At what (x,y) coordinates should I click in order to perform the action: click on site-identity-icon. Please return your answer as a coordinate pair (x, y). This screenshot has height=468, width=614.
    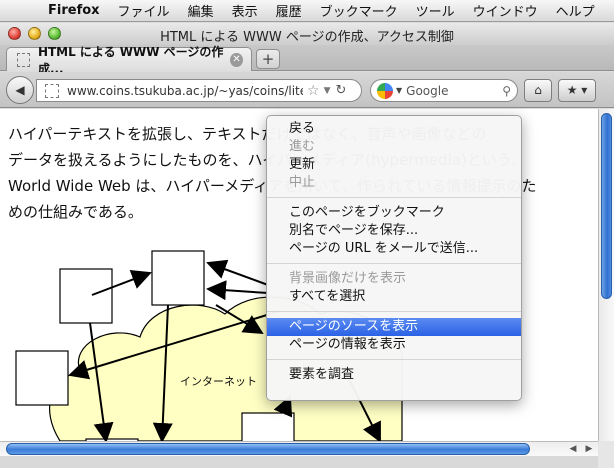
    Looking at the image, I should click on (52, 90).